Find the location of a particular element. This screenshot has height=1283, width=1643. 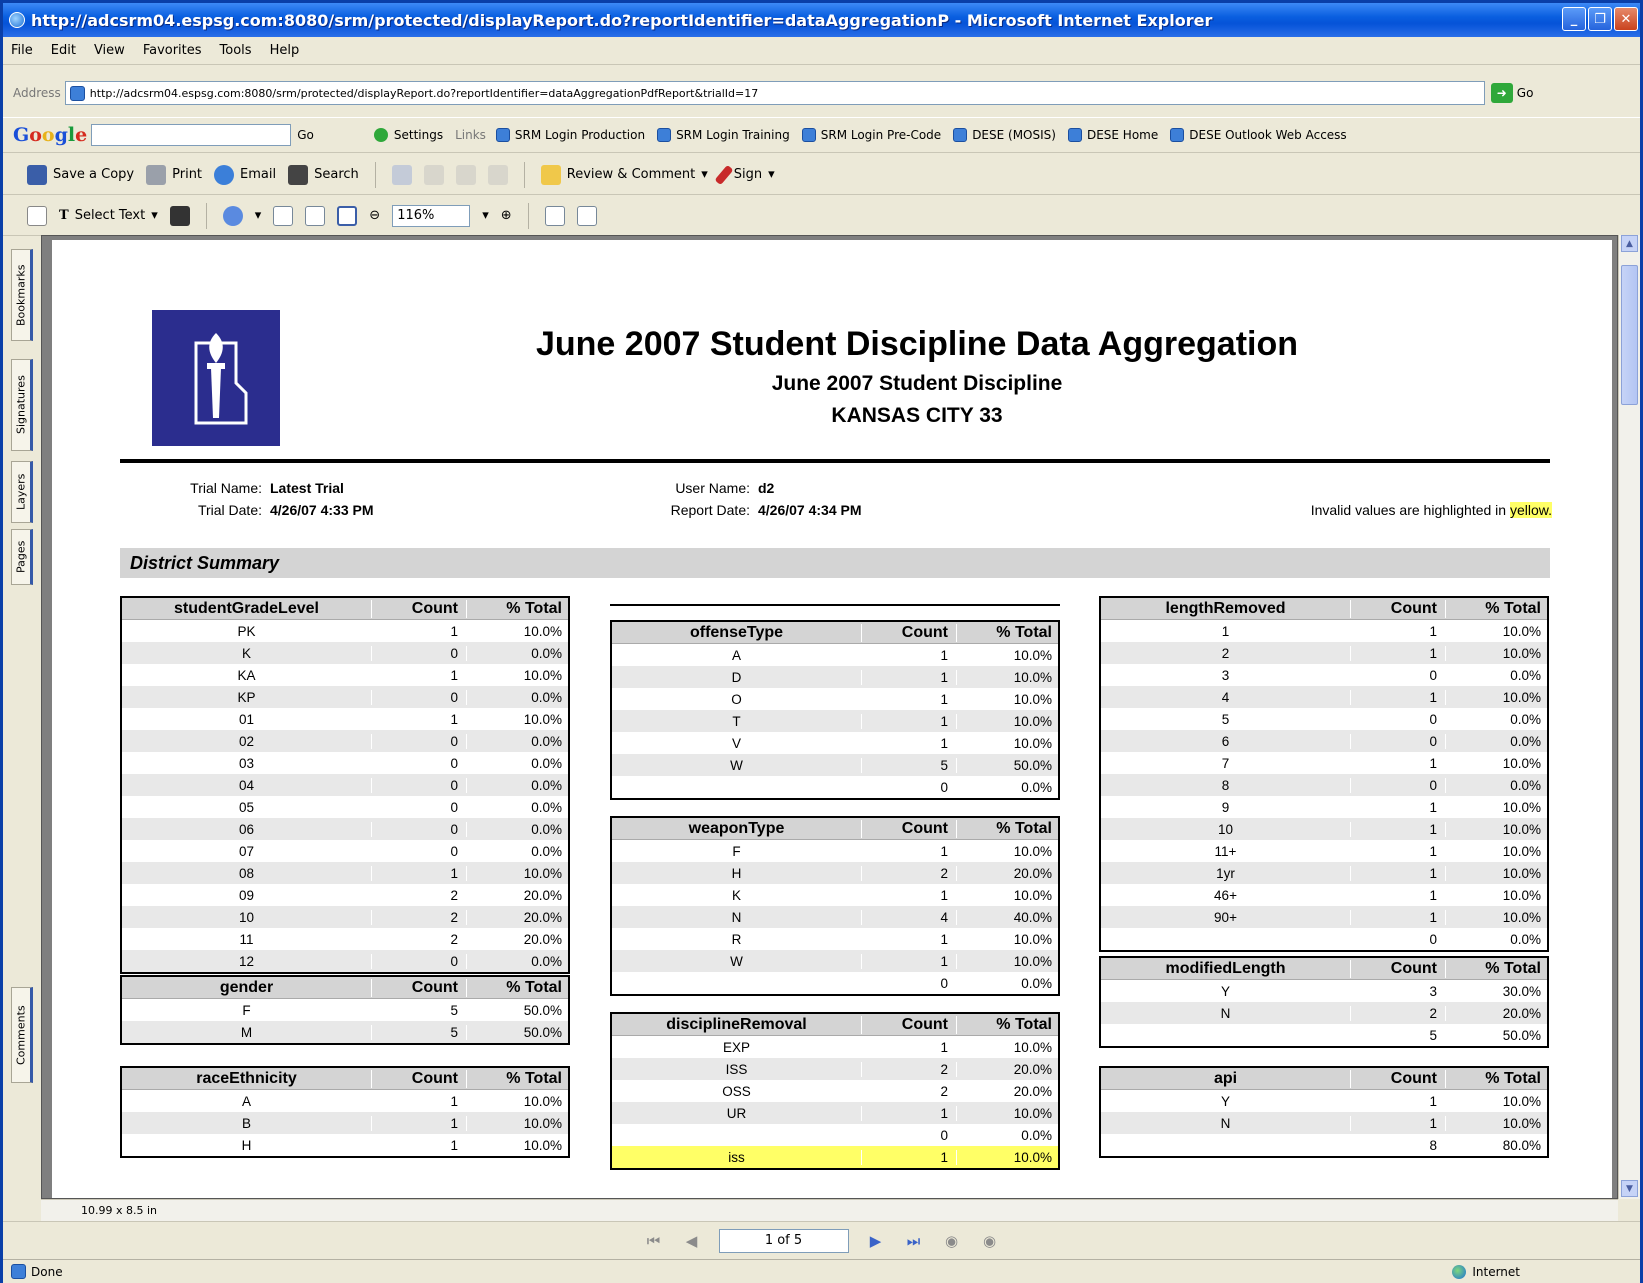

menu-file: File is located at coordinates (22, 50).